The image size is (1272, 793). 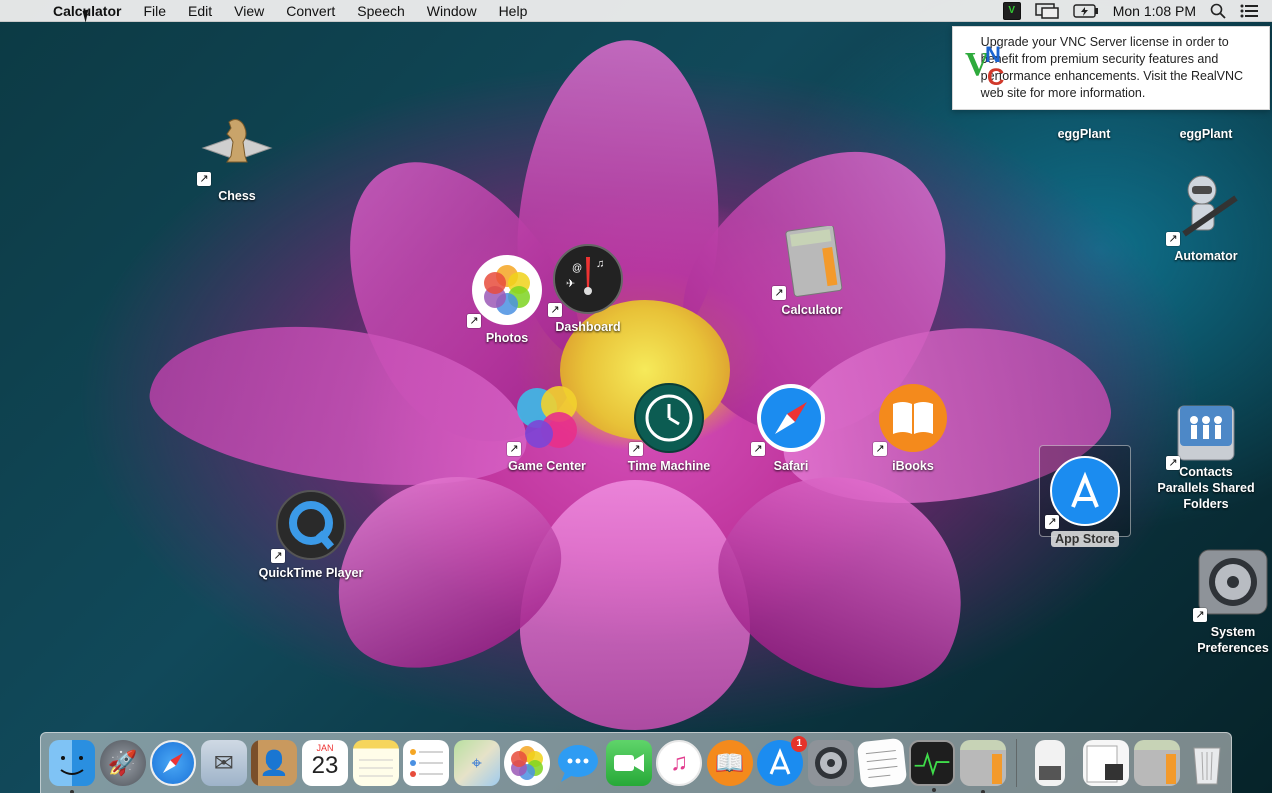 What do you see at coordinates (237, 140) in the screenshot?
I see `chess-icon` at bounding box center [237, 140].